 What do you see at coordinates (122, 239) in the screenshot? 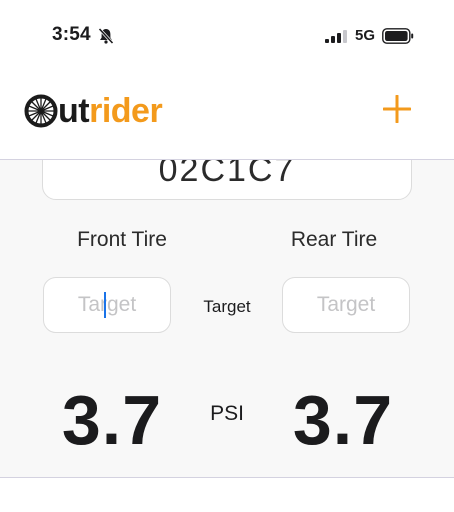
I see `front-tire-label: Front Tire` at bounding box center [122, 239].